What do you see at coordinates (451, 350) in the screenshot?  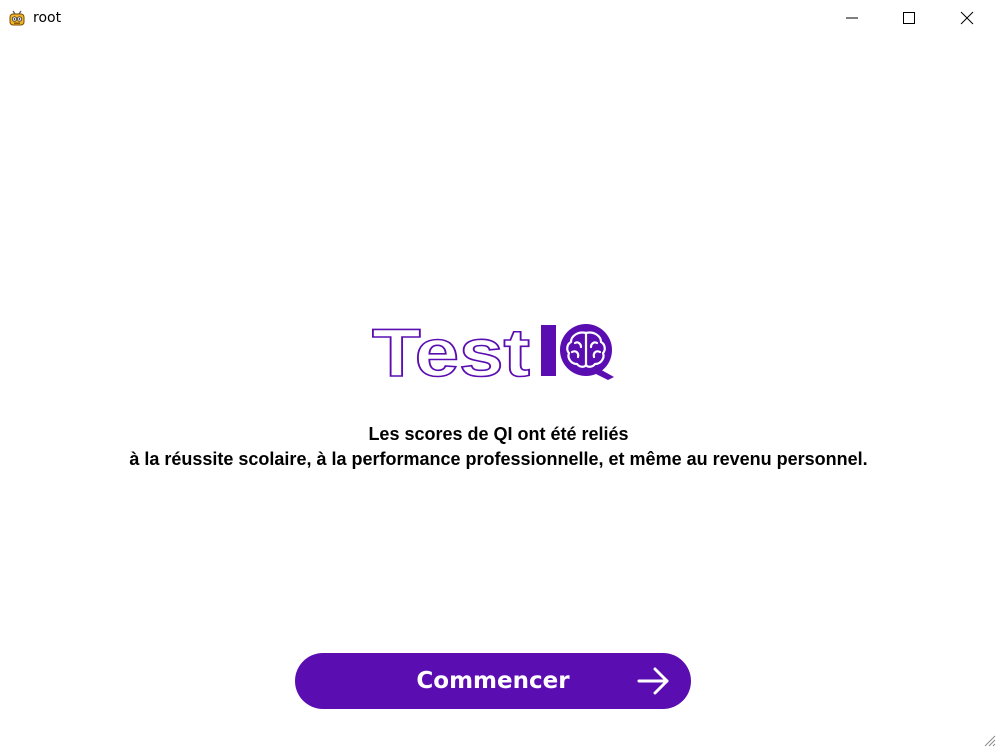 I see `logo-text-outline: Test` at bounding box center [451, 350].